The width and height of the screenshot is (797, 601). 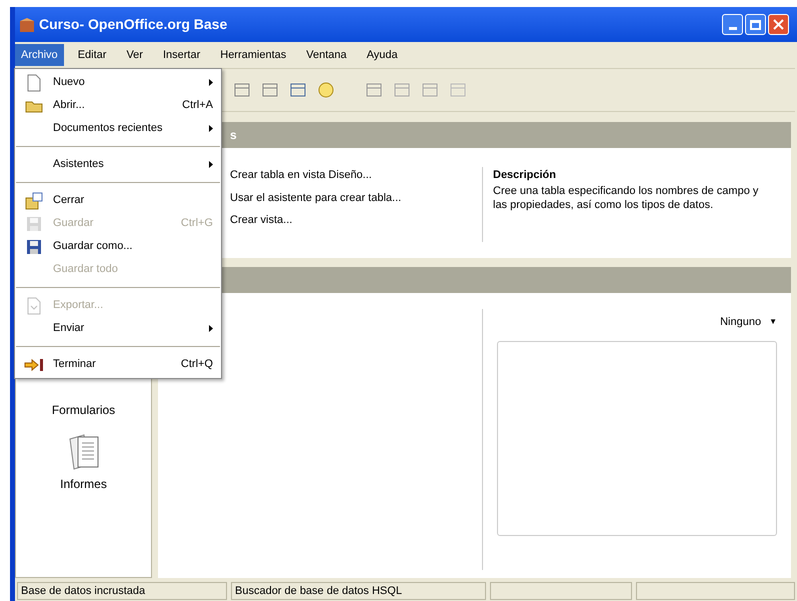 What do you see at coordinates (626, 198) in the screenshot?
I see `description-text: Cree una tabla especificando los nombres de campo y las propiedades, así como los tipos de datos.` at bounding box center [626, 198].